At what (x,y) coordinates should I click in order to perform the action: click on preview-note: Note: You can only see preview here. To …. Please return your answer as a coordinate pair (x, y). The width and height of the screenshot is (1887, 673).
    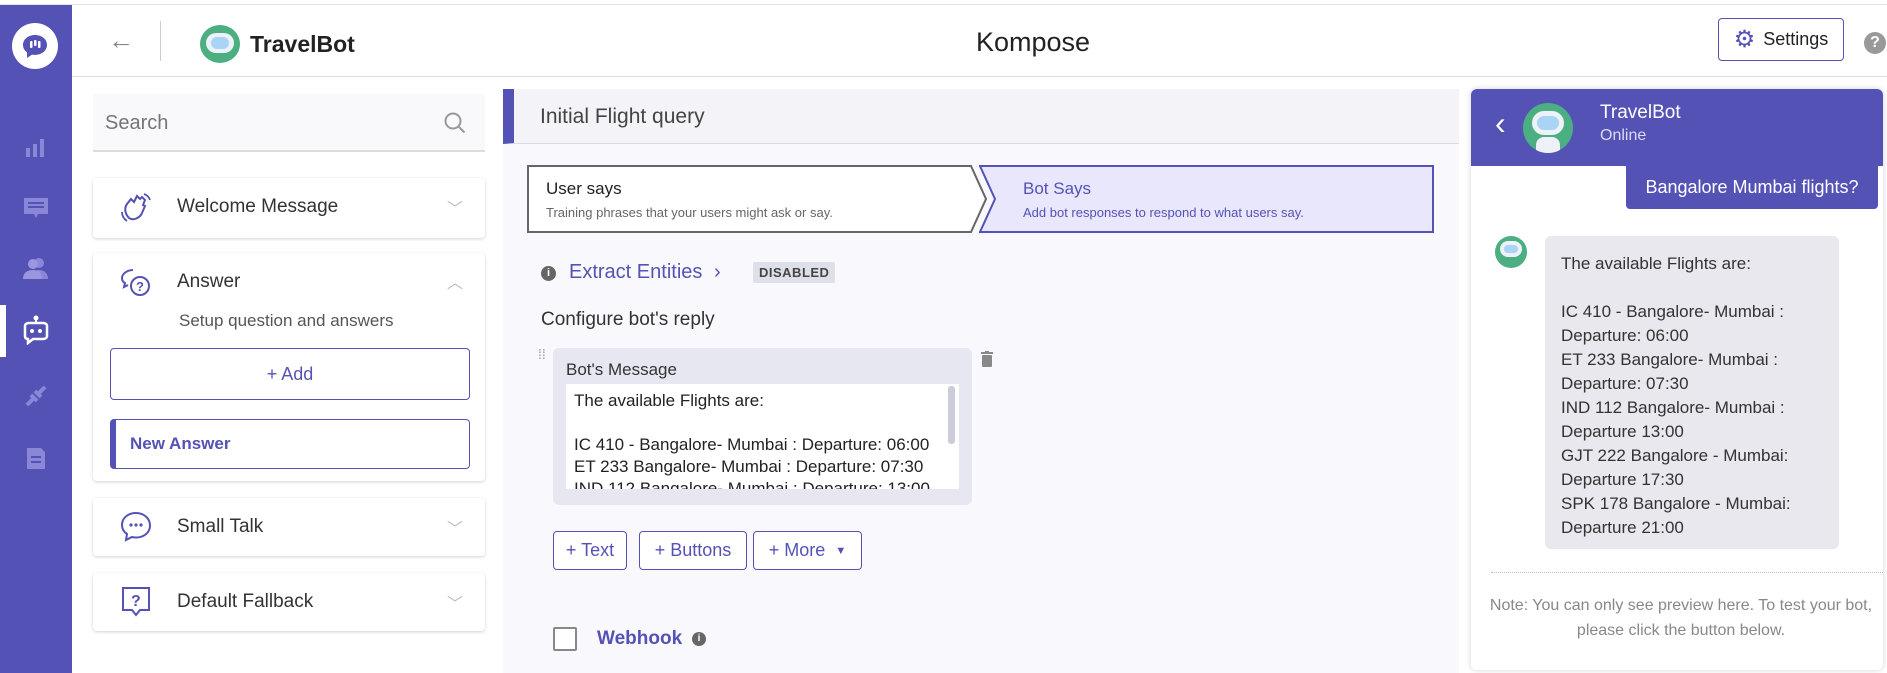
    Looking at the image, I should click on (1681, 618).